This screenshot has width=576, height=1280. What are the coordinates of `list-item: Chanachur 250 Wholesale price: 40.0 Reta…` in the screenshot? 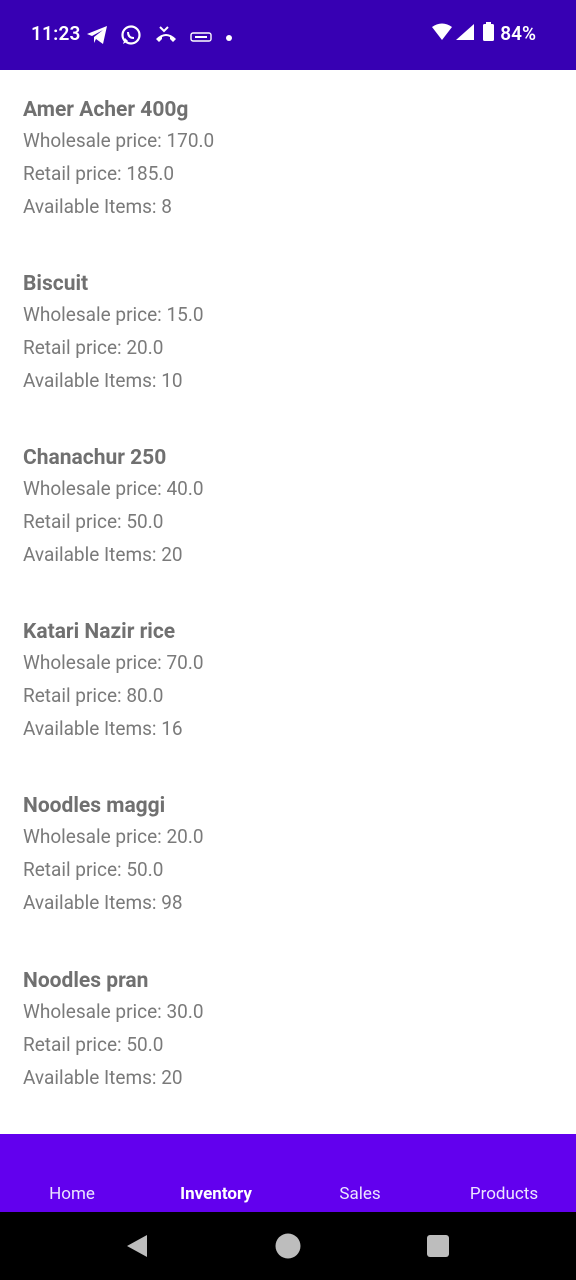 It's located at (113, 507).